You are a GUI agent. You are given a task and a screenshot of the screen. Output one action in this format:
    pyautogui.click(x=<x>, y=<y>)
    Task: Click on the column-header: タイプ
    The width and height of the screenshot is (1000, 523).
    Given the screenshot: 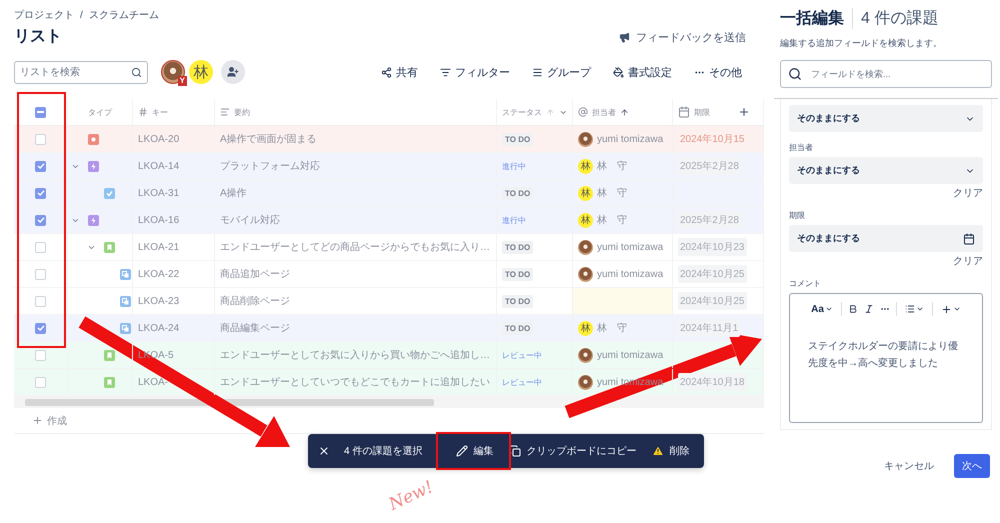 What is the action you would take?
    pyautogui.click(x=100, y=112)
    